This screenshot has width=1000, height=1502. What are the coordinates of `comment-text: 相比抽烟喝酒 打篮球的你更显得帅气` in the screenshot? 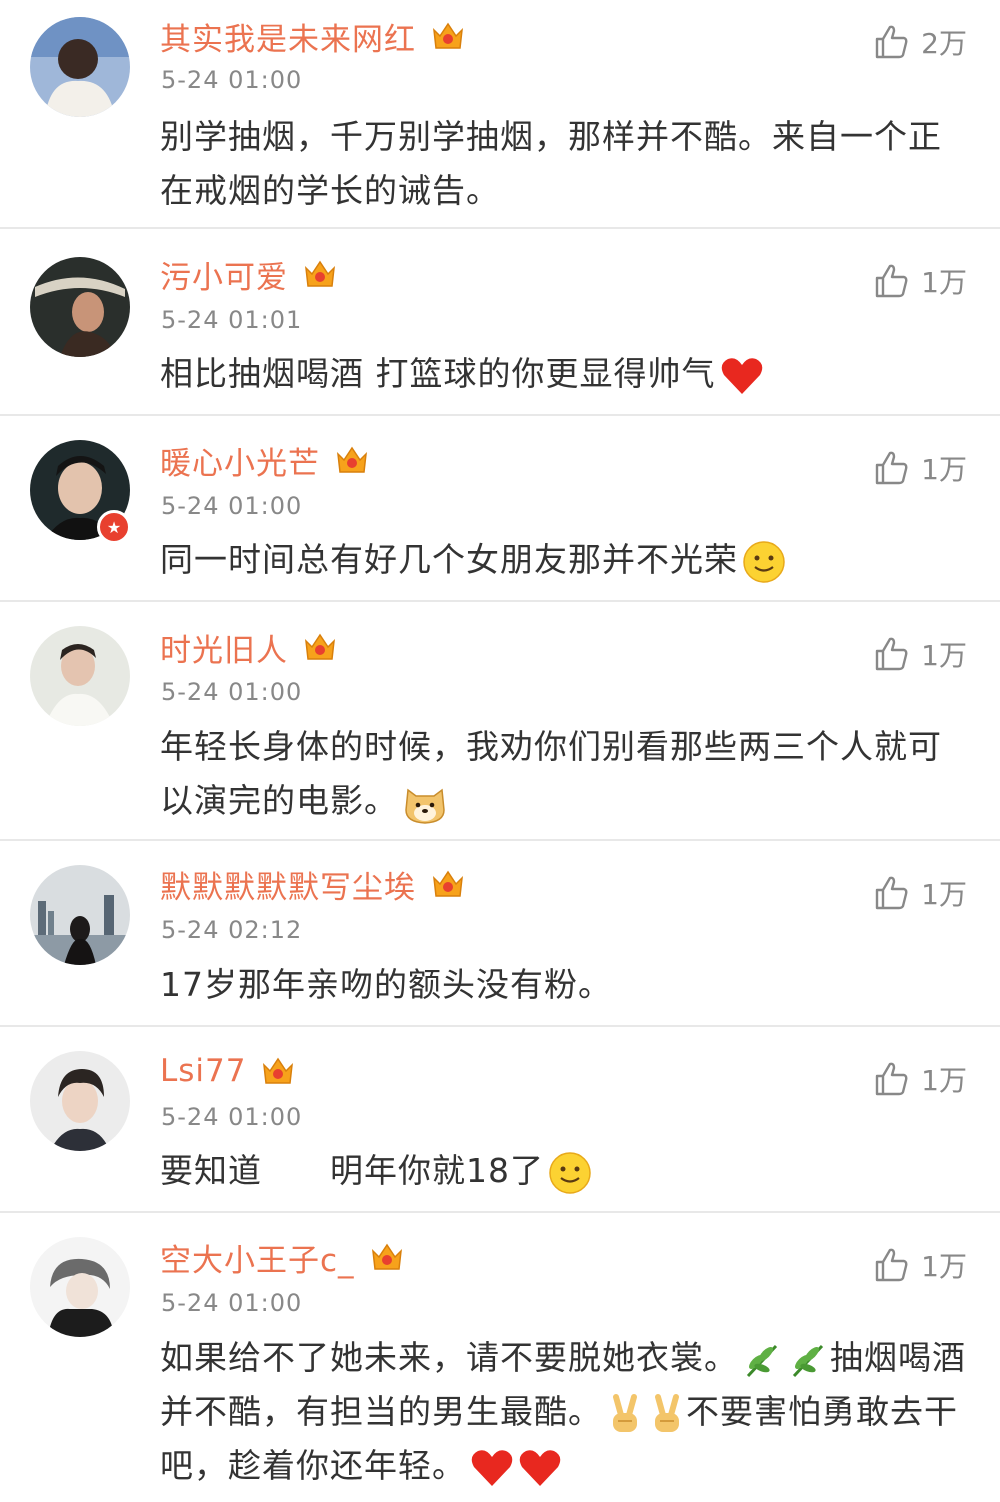 It's located at (565, 374).